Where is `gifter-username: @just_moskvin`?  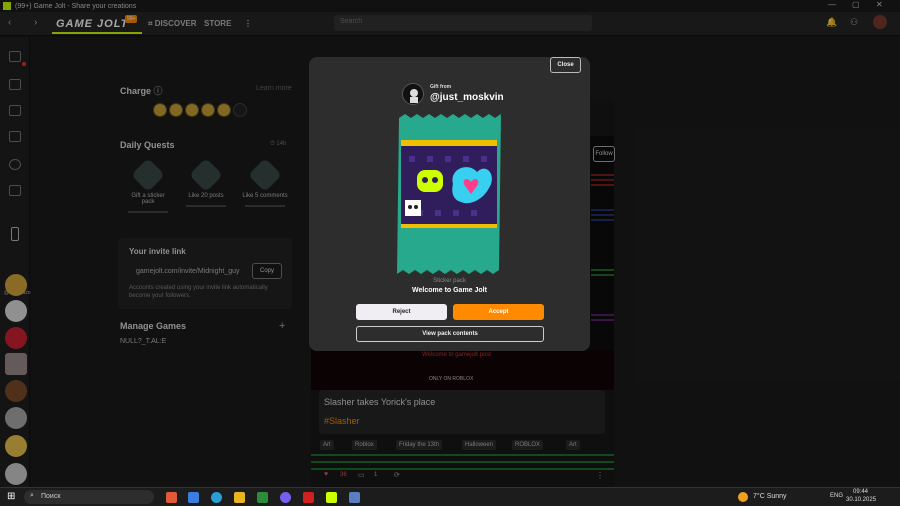
gifter-username: @just_moskvin is located at coordinates (467, 97).